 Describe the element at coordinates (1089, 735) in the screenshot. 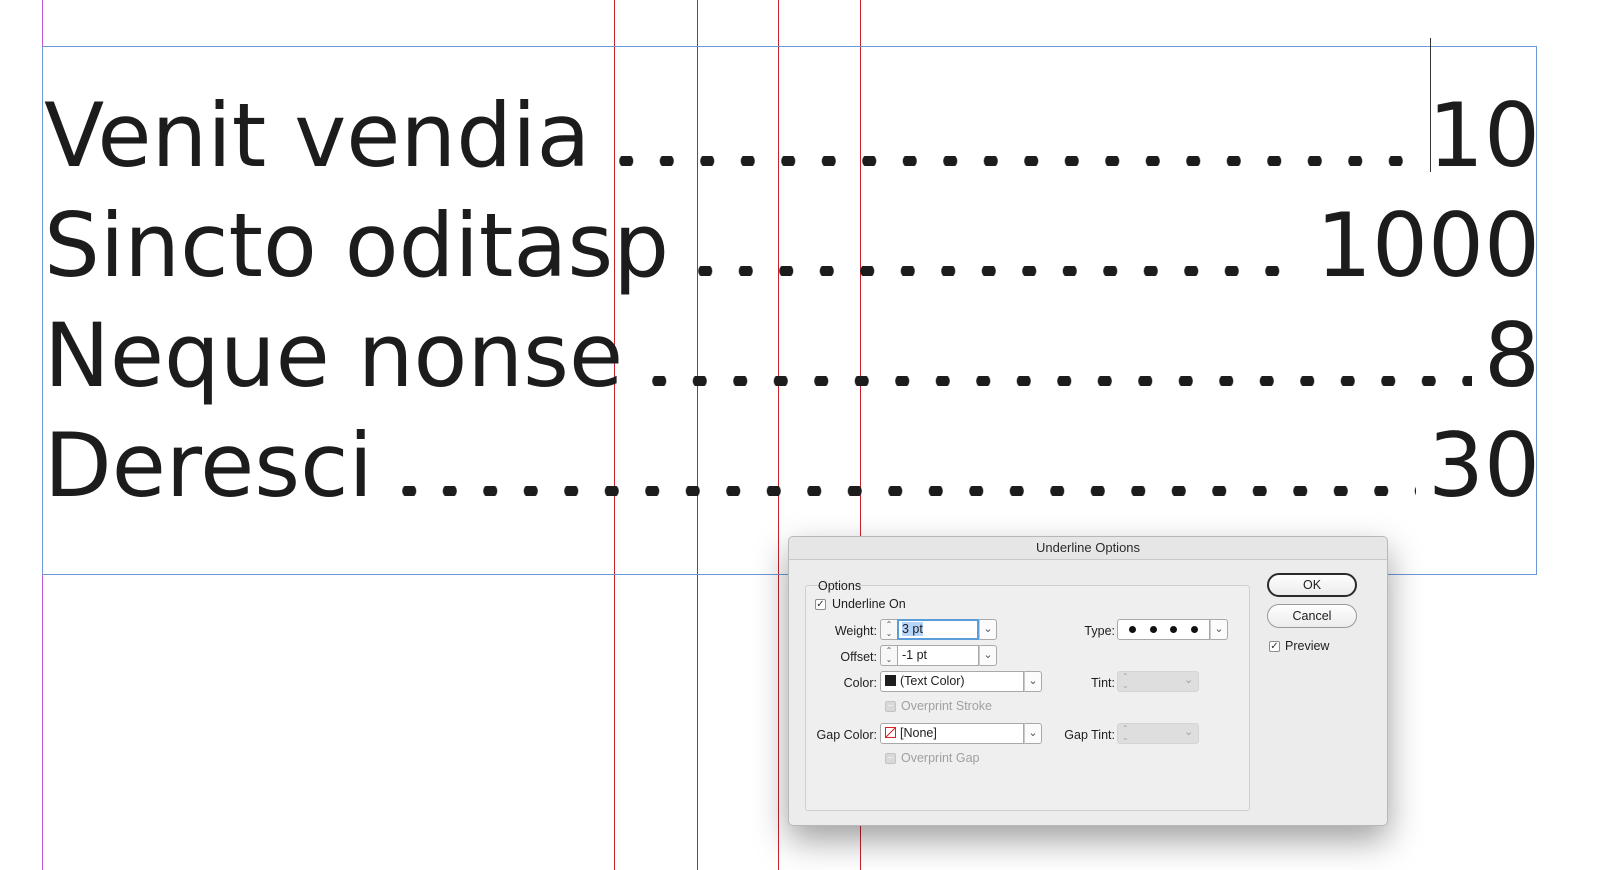

I see `gap-tint-label: Gap Tint:` at that location.